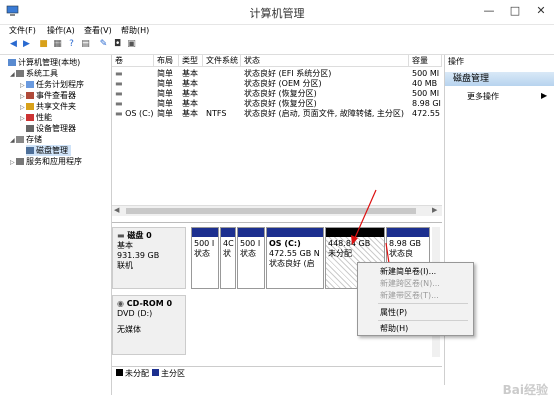 The width and height of the screenshot is (554, 400). Describe the element at coordinates (139, 113) in the screenshot. I see `volume-name: OS (C:)` at that location.